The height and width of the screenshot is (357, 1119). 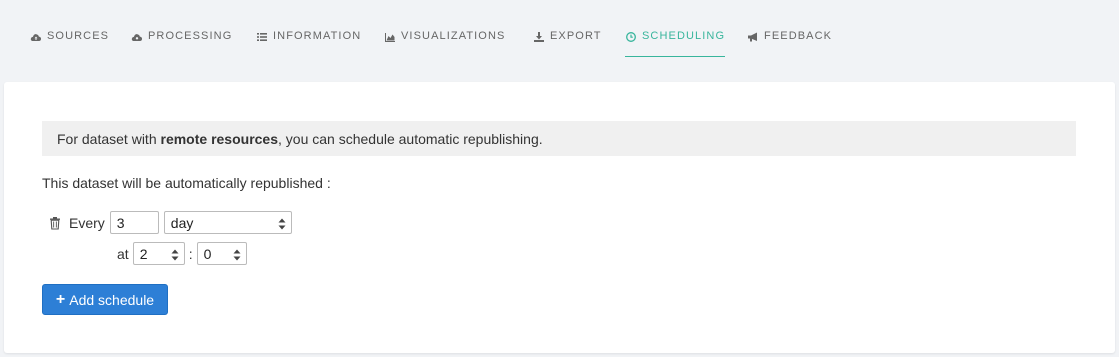 I want to click on interval-unit-select: day, so click(x=227, y=222).